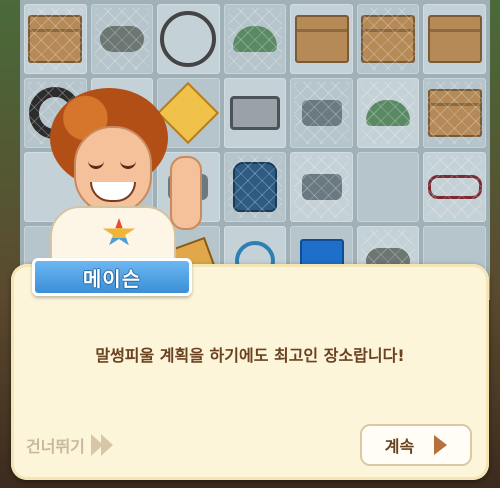  What do you see at coordinates (250, 355) in the screenshot?
I see `dialog-message: 말썽피울 계획을 하기에도 최고인 장소랍니다!` at bounding box center [250, 355].